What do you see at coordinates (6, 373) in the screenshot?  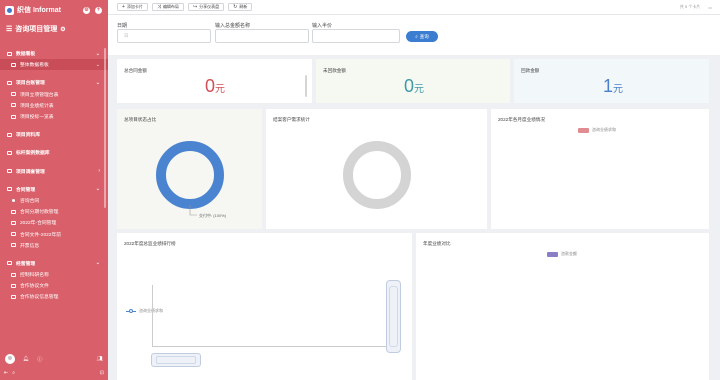 I see `collapse-icon: ⇤` at bounding box center [6, 373].